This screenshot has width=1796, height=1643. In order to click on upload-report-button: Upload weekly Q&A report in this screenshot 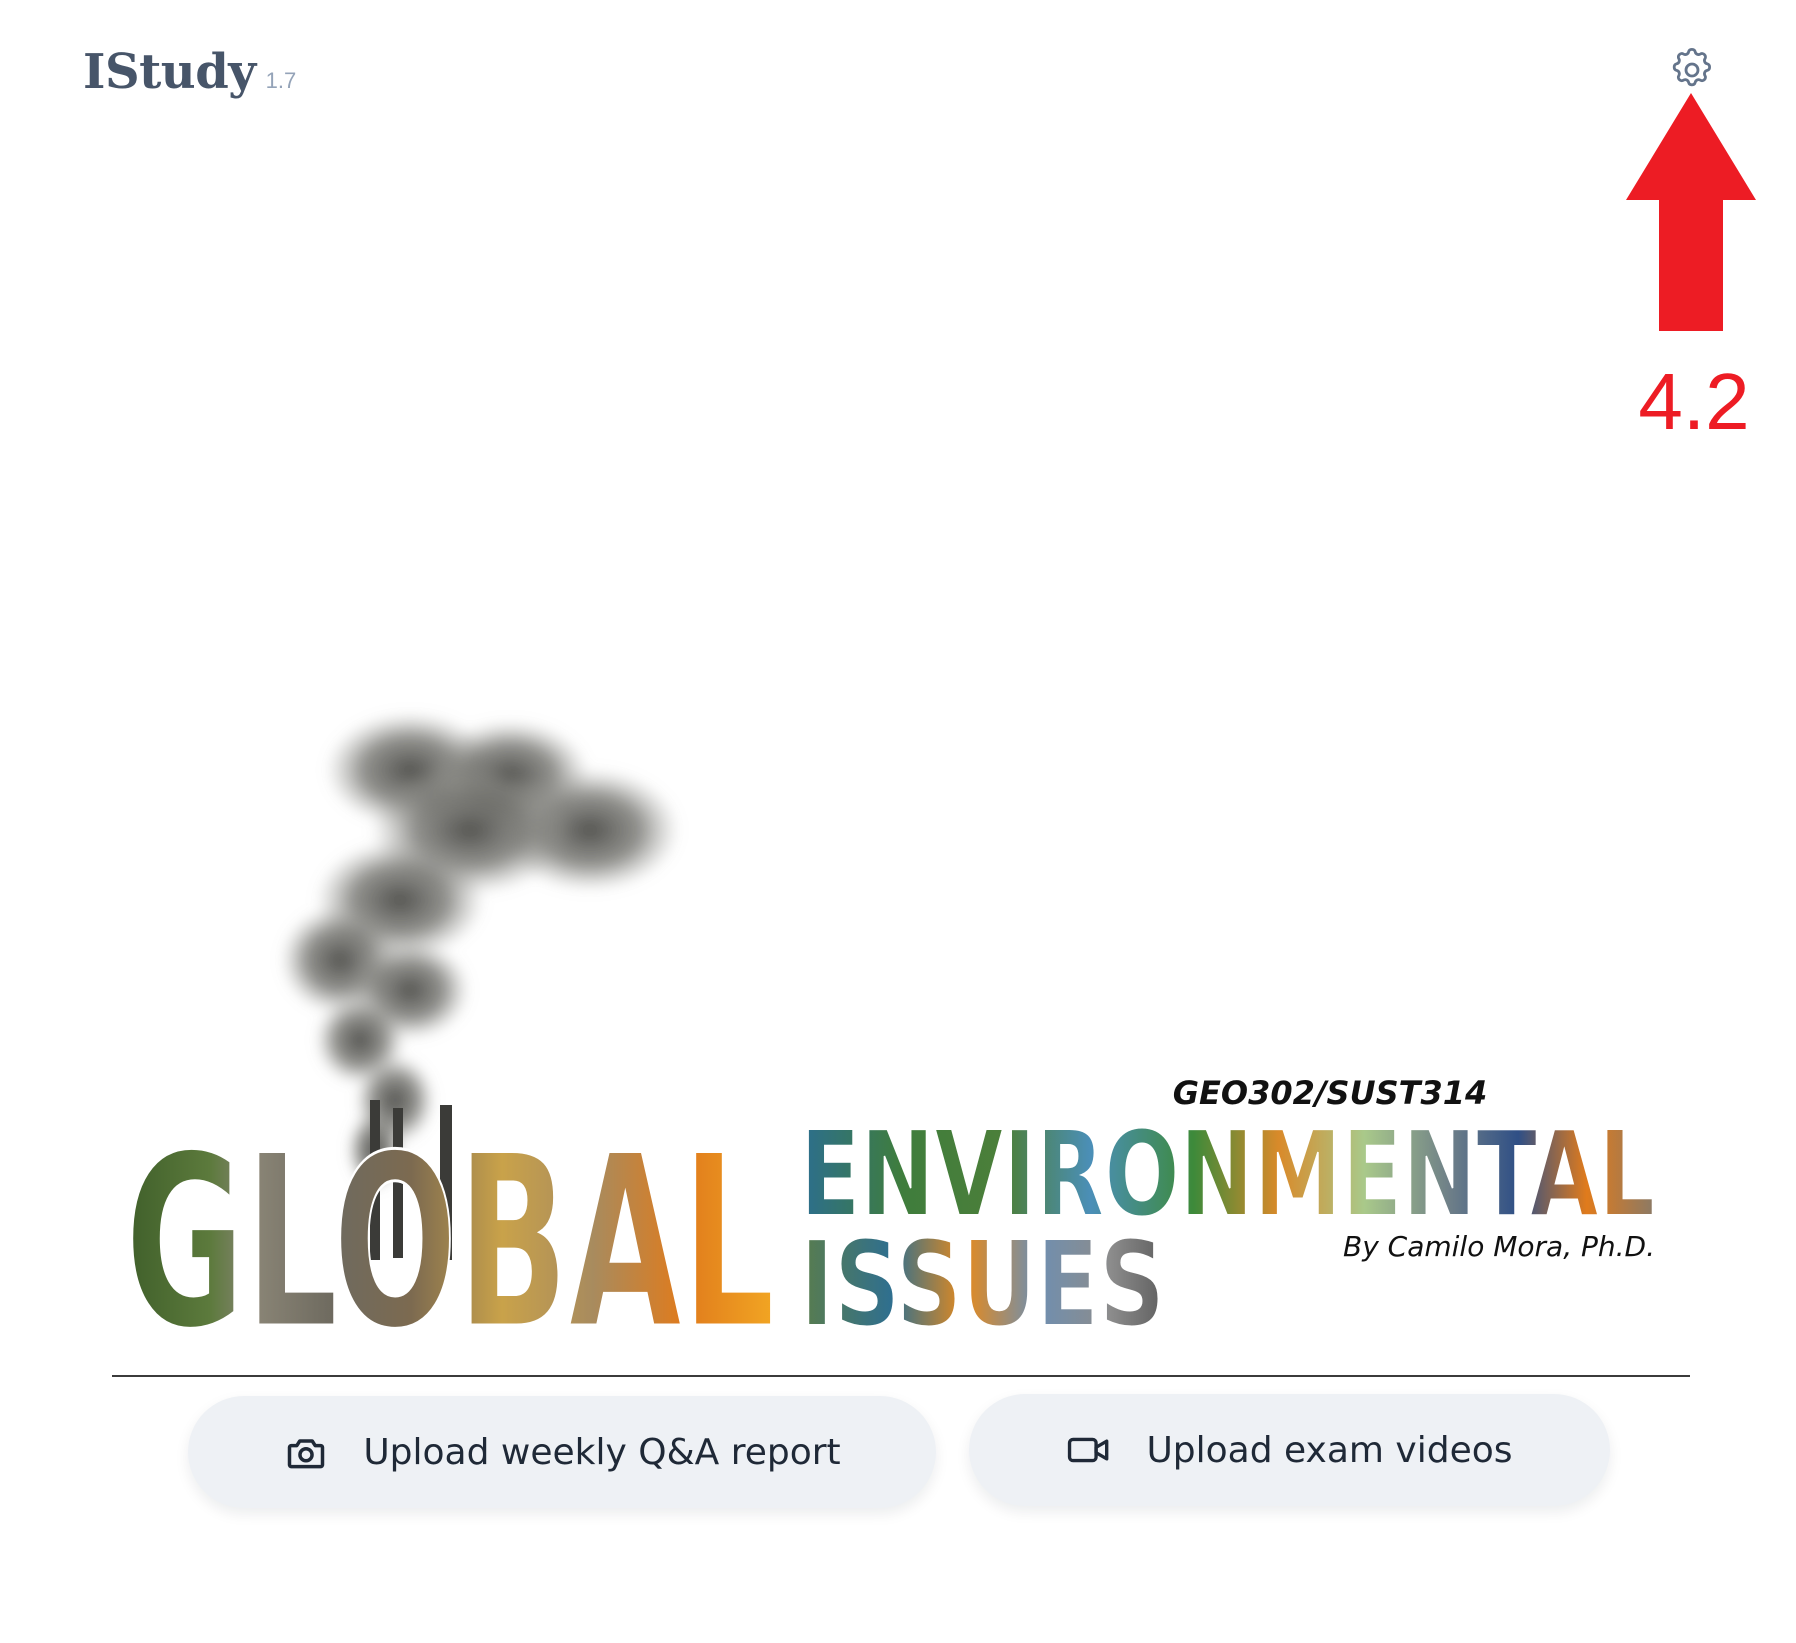, I will do `click(562, 1452)`.